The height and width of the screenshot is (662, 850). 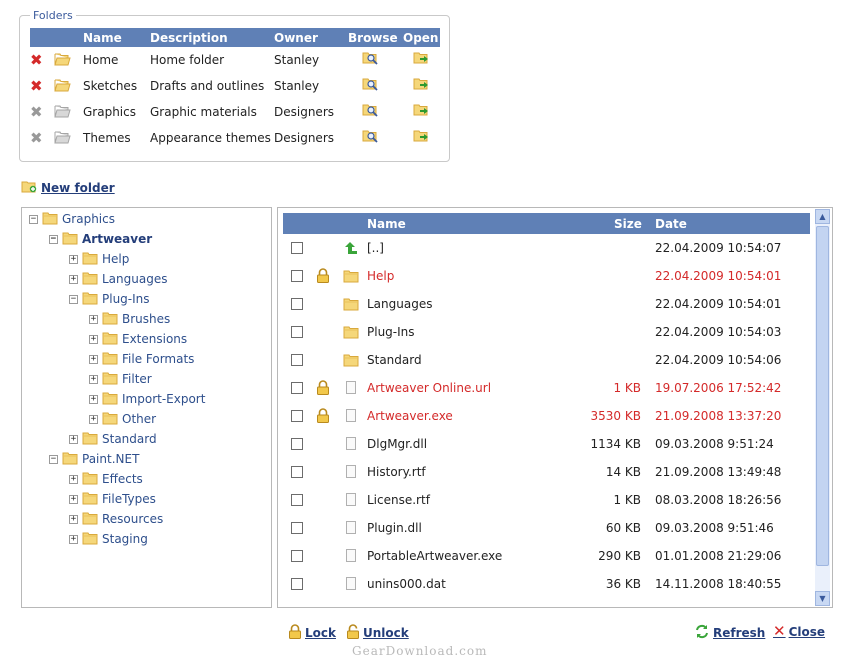 I want to click on tree-node: + File Formats, so click(x=141, y=359).